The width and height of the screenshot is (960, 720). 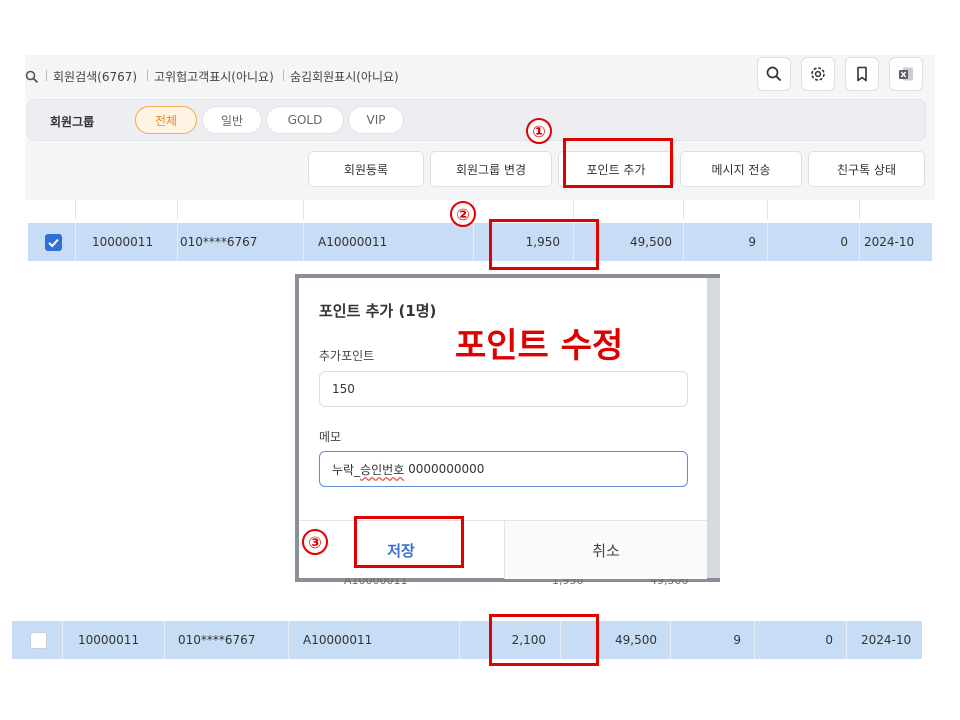 I want to click on excel-icon, so click(x=906, y=74).